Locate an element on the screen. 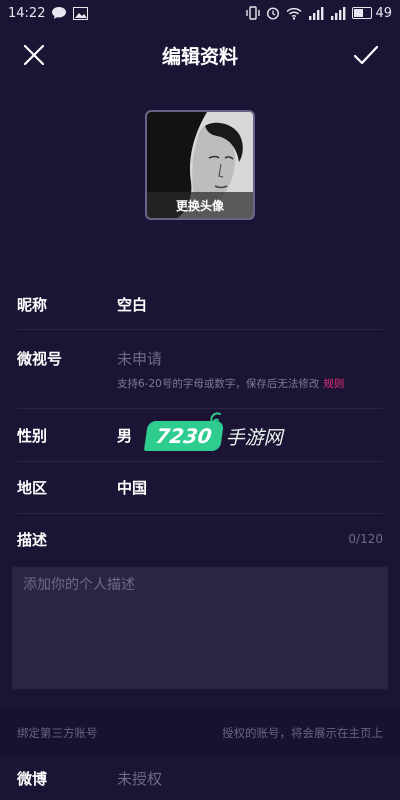  watermark-logo: 7230 手游网 is located at coordinates (213, 433).